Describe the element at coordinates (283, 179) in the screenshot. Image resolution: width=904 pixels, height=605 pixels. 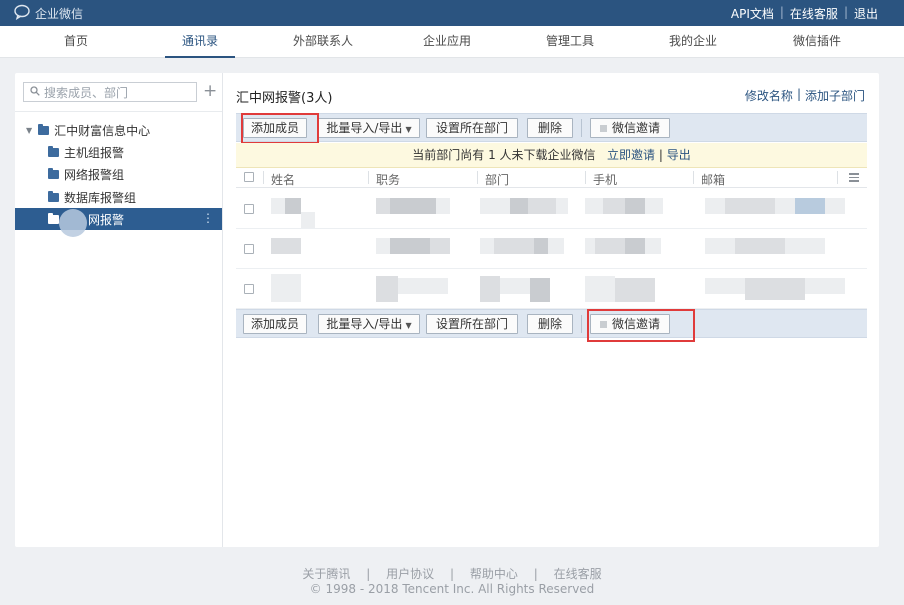
I see `column-header-name: 姓名` at that location.